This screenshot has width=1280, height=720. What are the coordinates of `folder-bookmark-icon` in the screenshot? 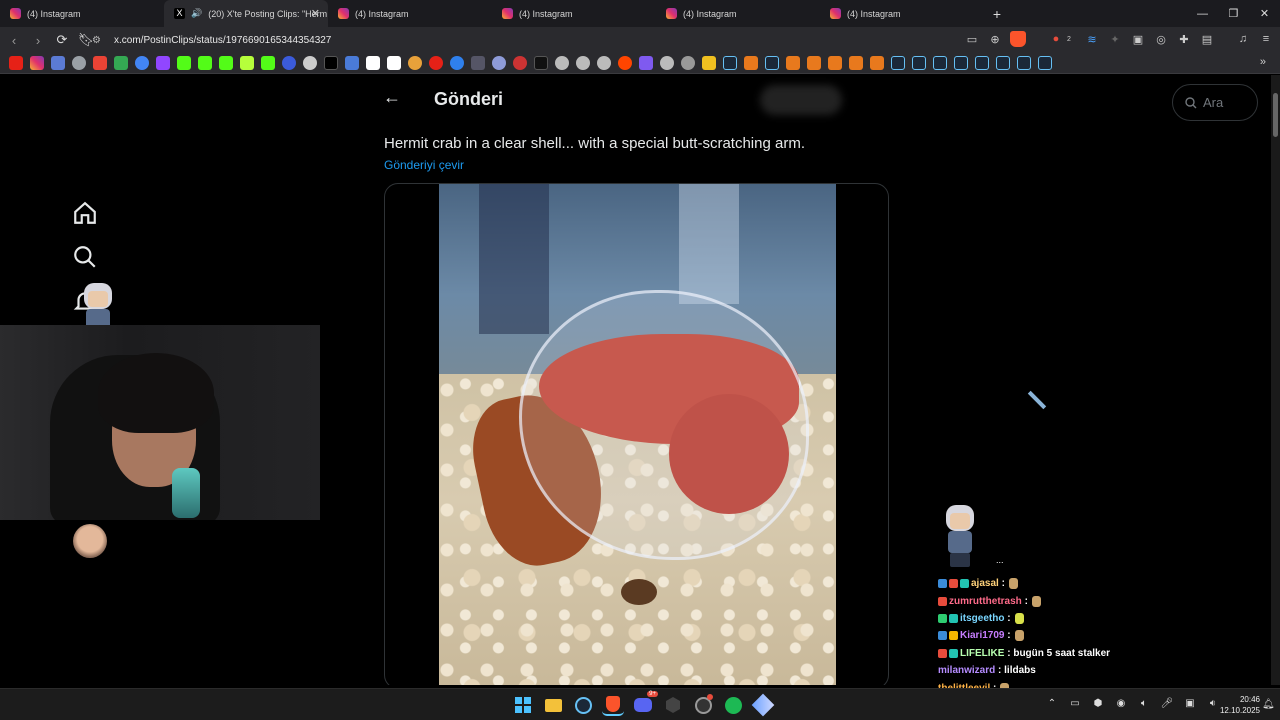 It's located at (709, 63).